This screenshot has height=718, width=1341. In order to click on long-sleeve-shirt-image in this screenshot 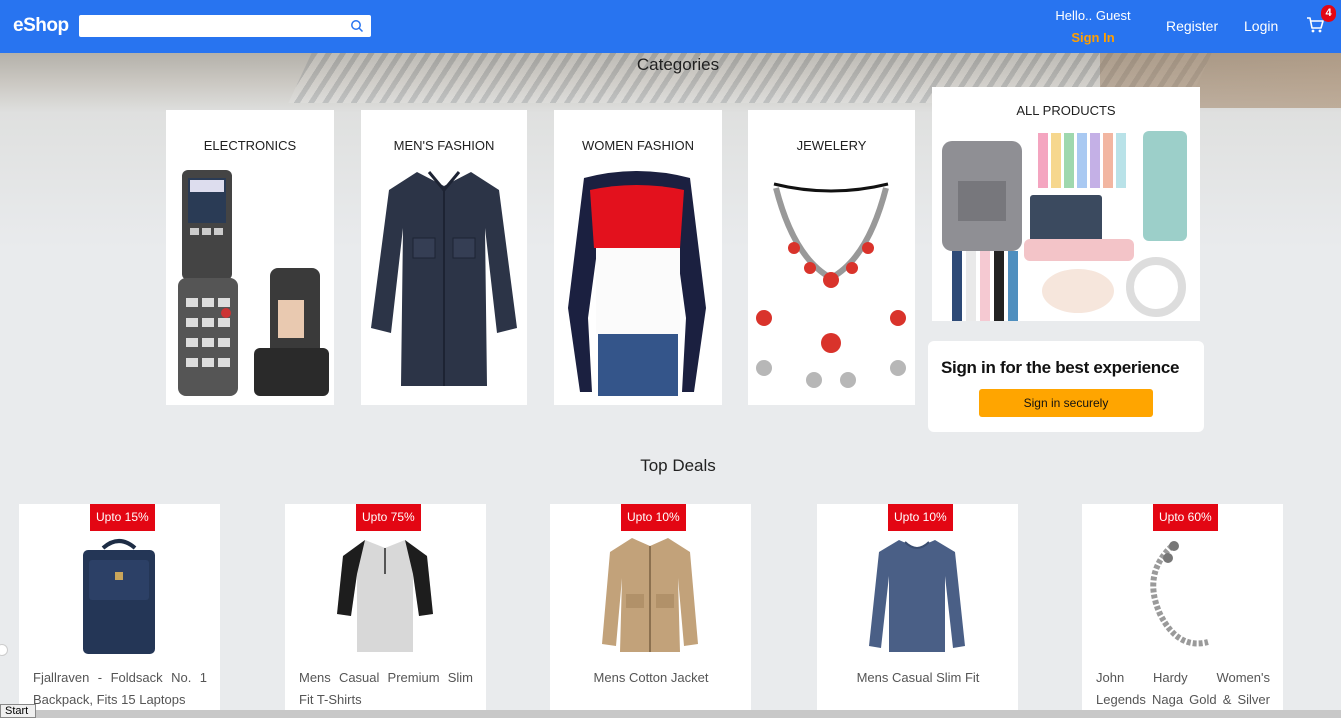, I will do `click(917, 596)`.